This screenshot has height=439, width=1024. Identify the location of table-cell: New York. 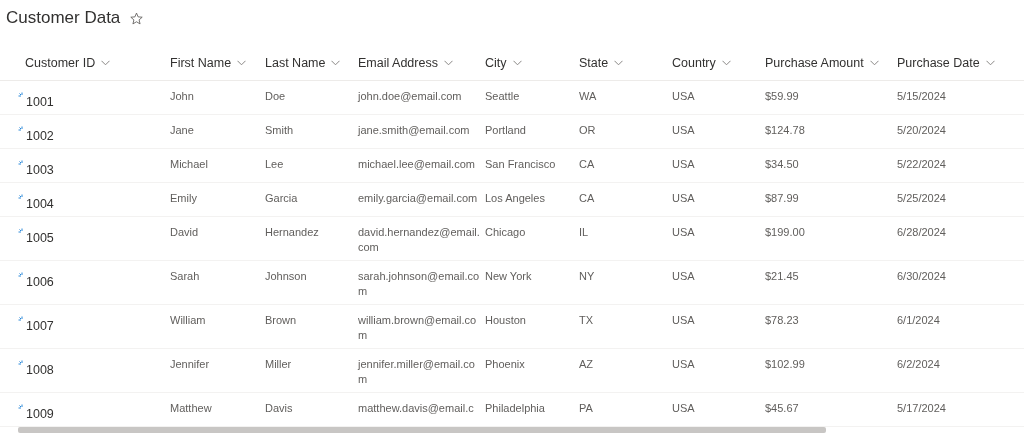
(532, 282).